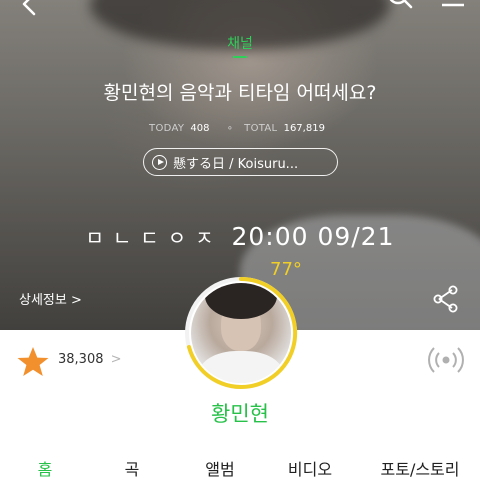 The width and height of the screenshot is (480, 480). What do you see at coordinates (29, 8) in the screenshot?
I see `back-icon` at bounding box center [29, 8].